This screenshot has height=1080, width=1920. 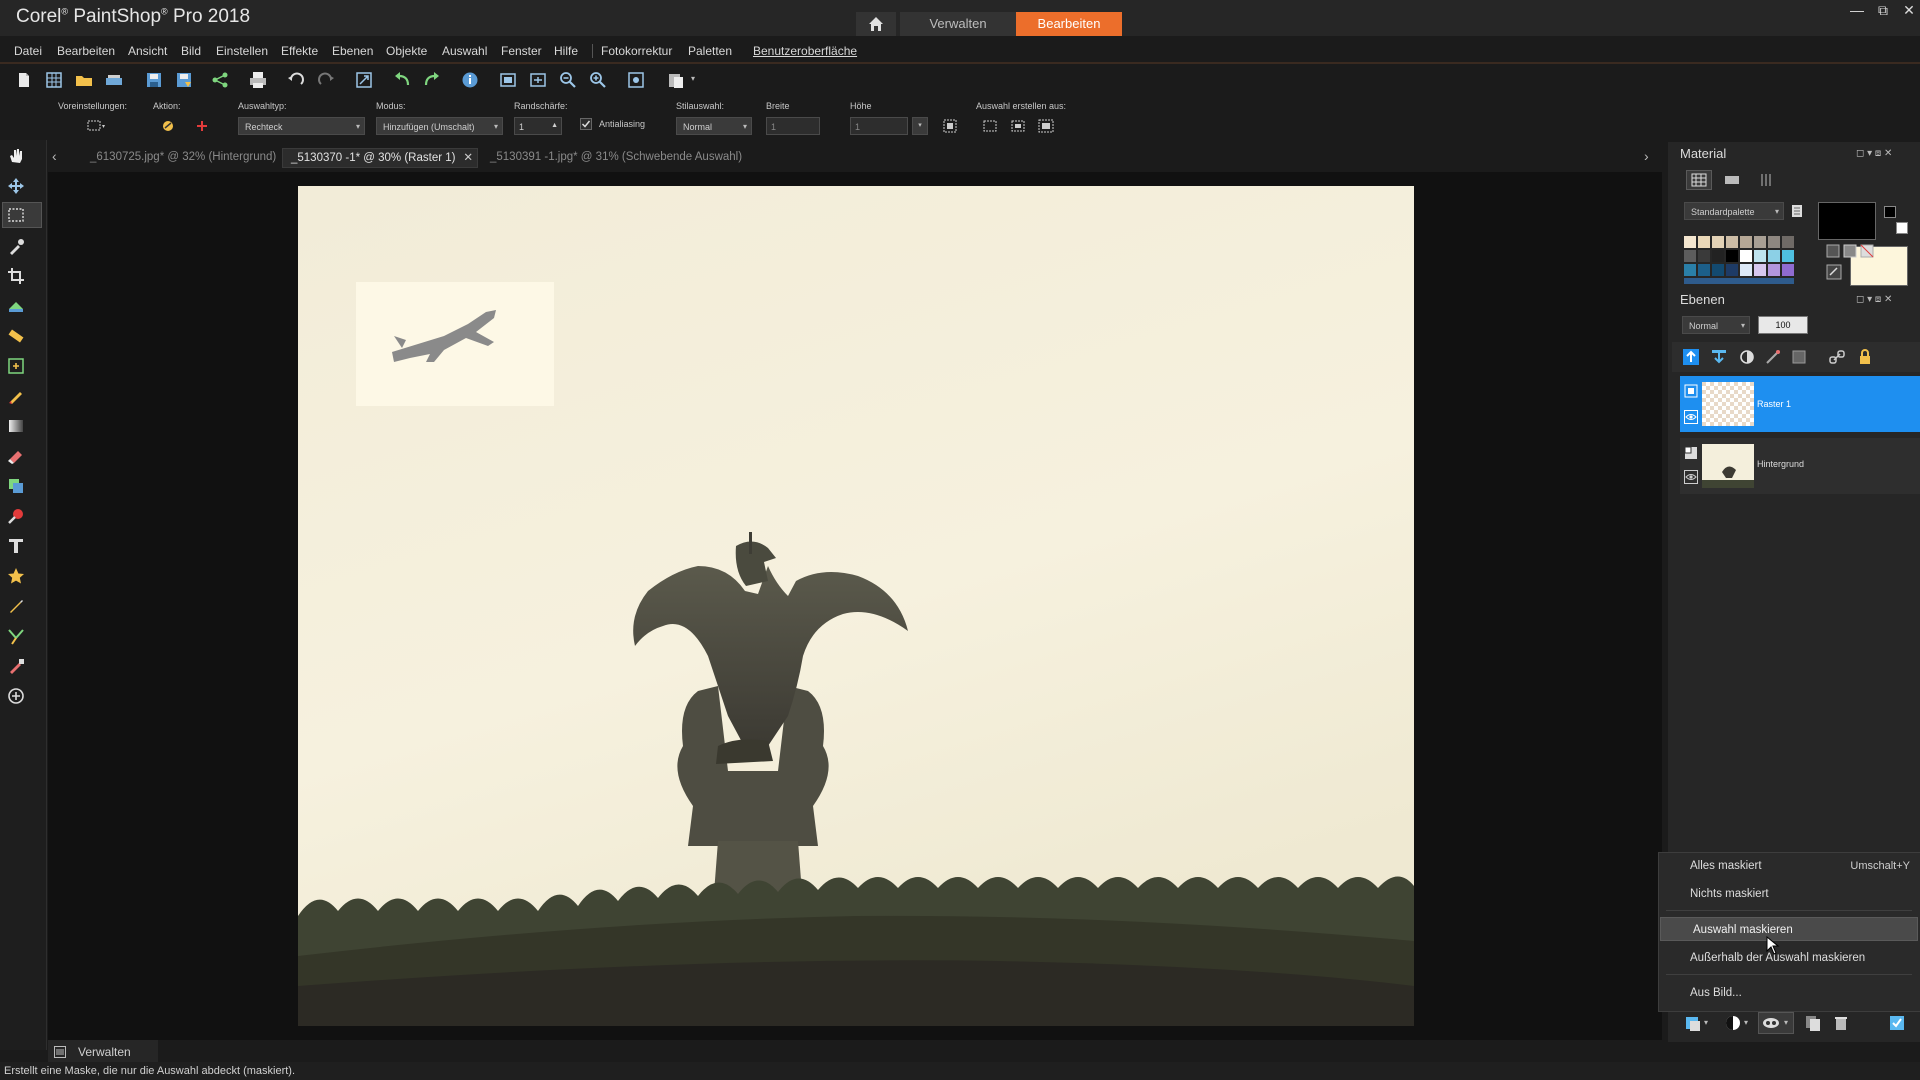 I want to click on tab-manage: Verwalten, so click(x=958, y=24).